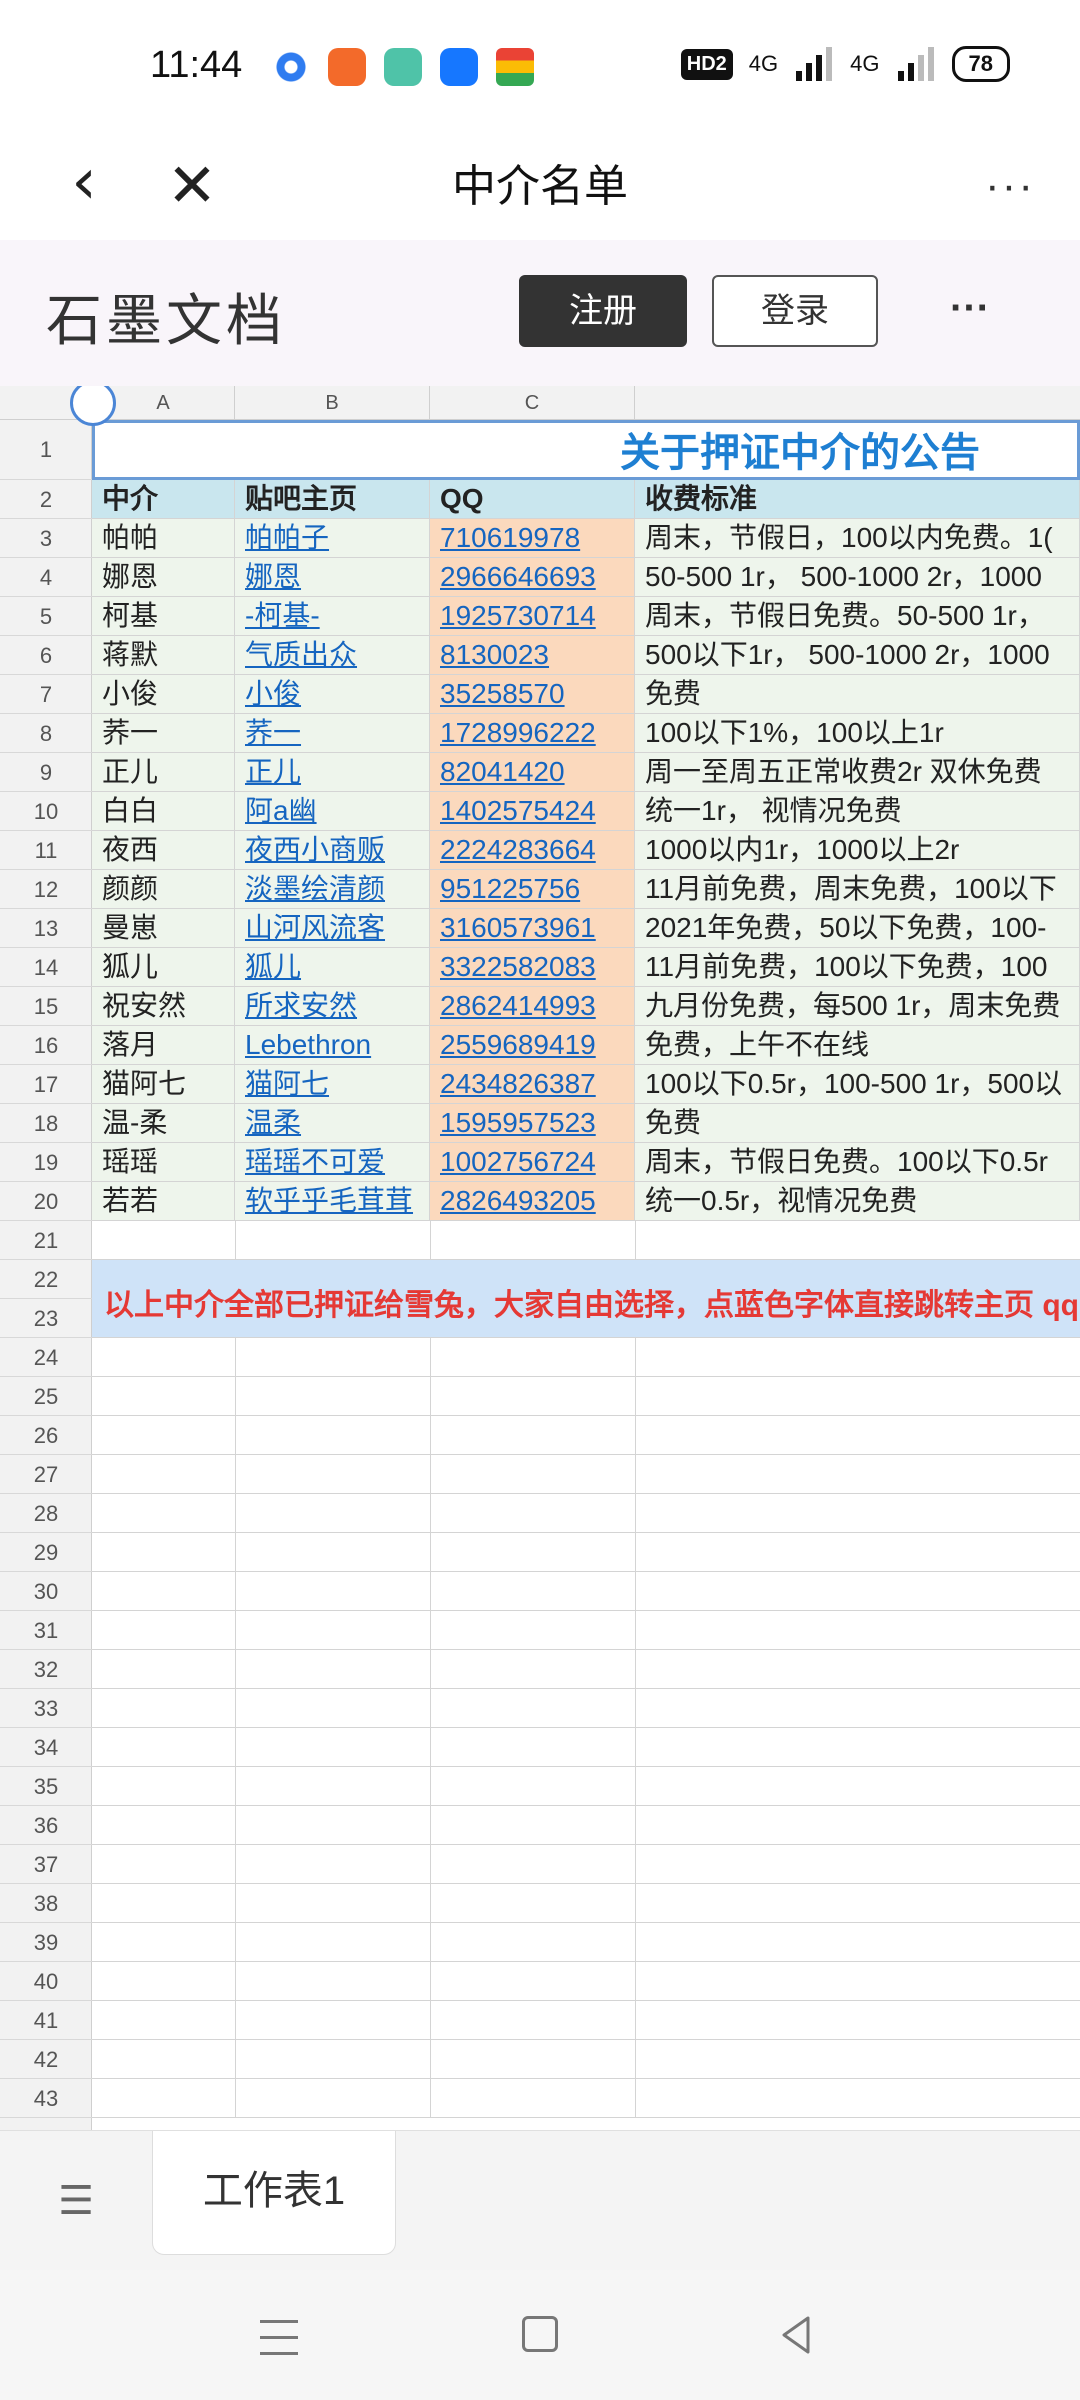 The image size is (1080, 2400). Describe the element at coordinates (332, 538) in the screenshot. I see `tieba-cell: 帕帕子` at that location.